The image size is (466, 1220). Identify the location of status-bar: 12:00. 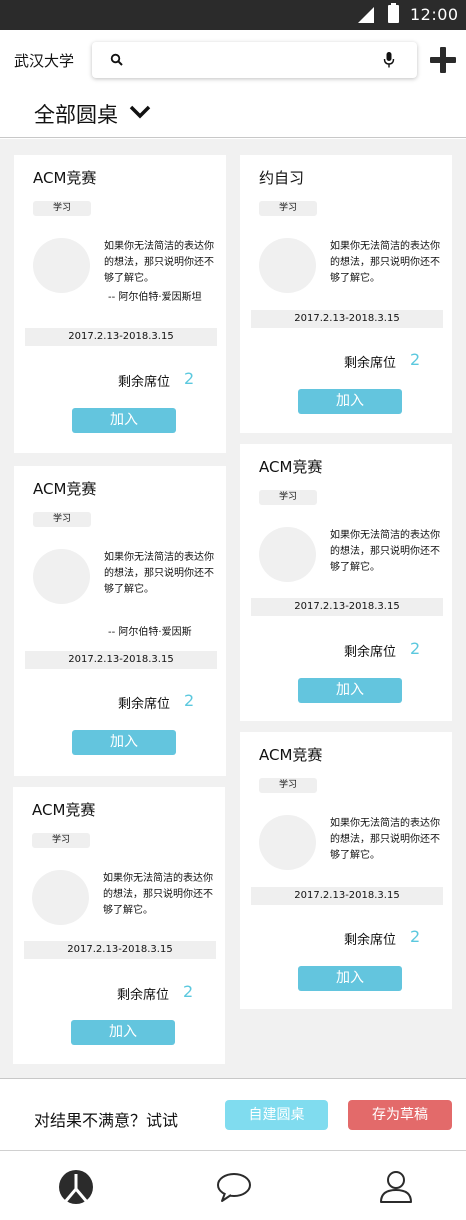
(233, 15).